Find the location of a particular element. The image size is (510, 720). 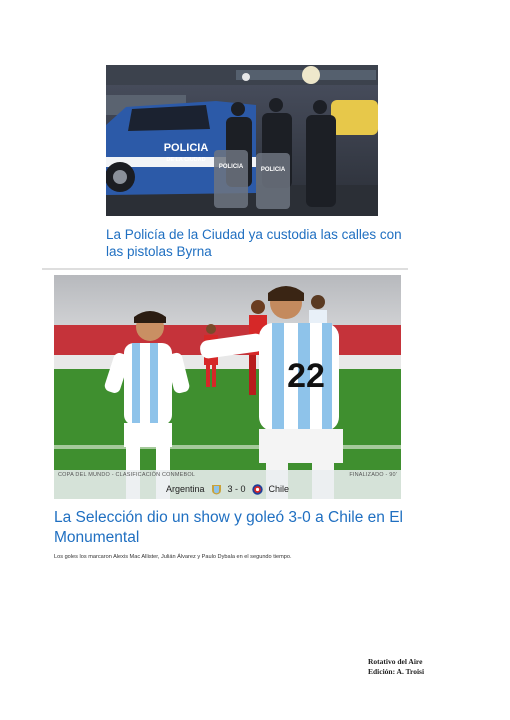

score-row: Argentina 3 - 0 Chile is located at coordinates (227, 489).